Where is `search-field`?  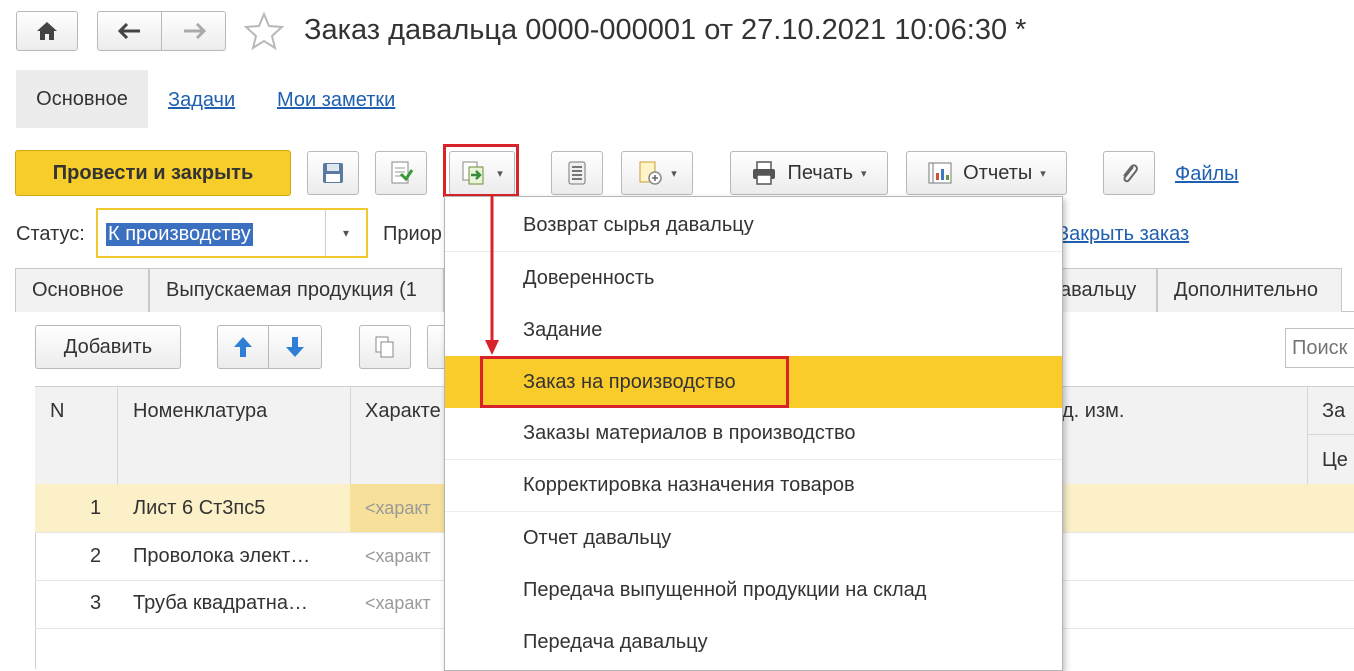 search-field is located at coordinates (1322, 348).